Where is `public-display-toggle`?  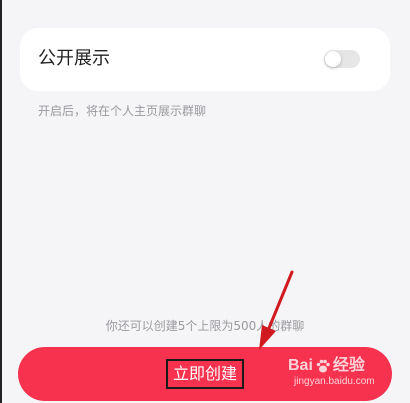 public-display-toggle is located at coordinates (342, 59).